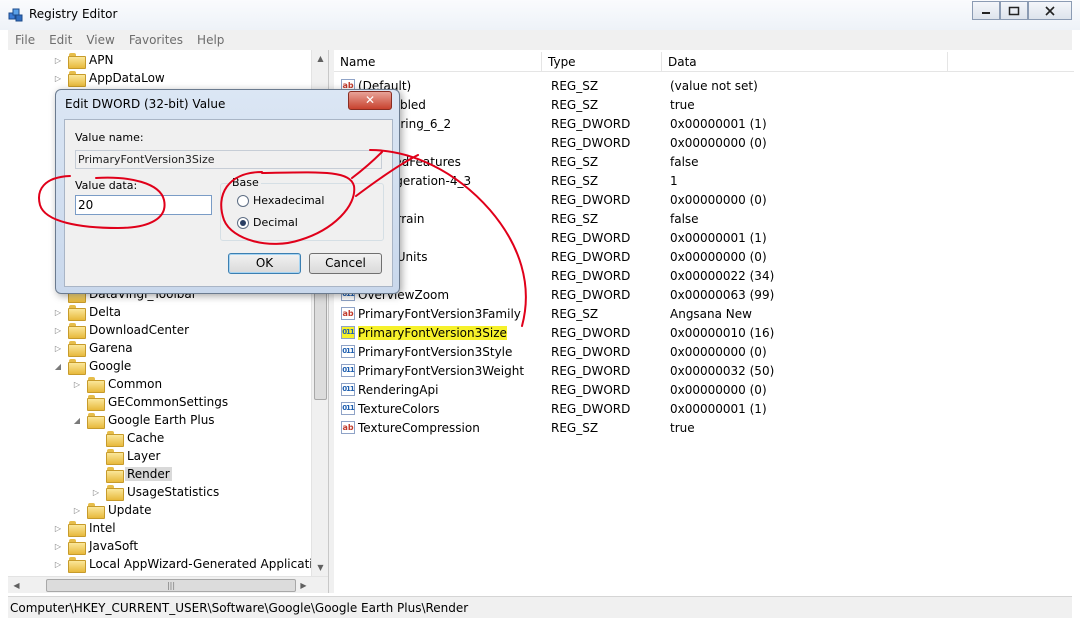 The height and width of the screenshot is (625, 1080). What do you see at coordinates (25, 40) in the screenshot?
I see `menu-file: File` at bounding box center [25, 40].